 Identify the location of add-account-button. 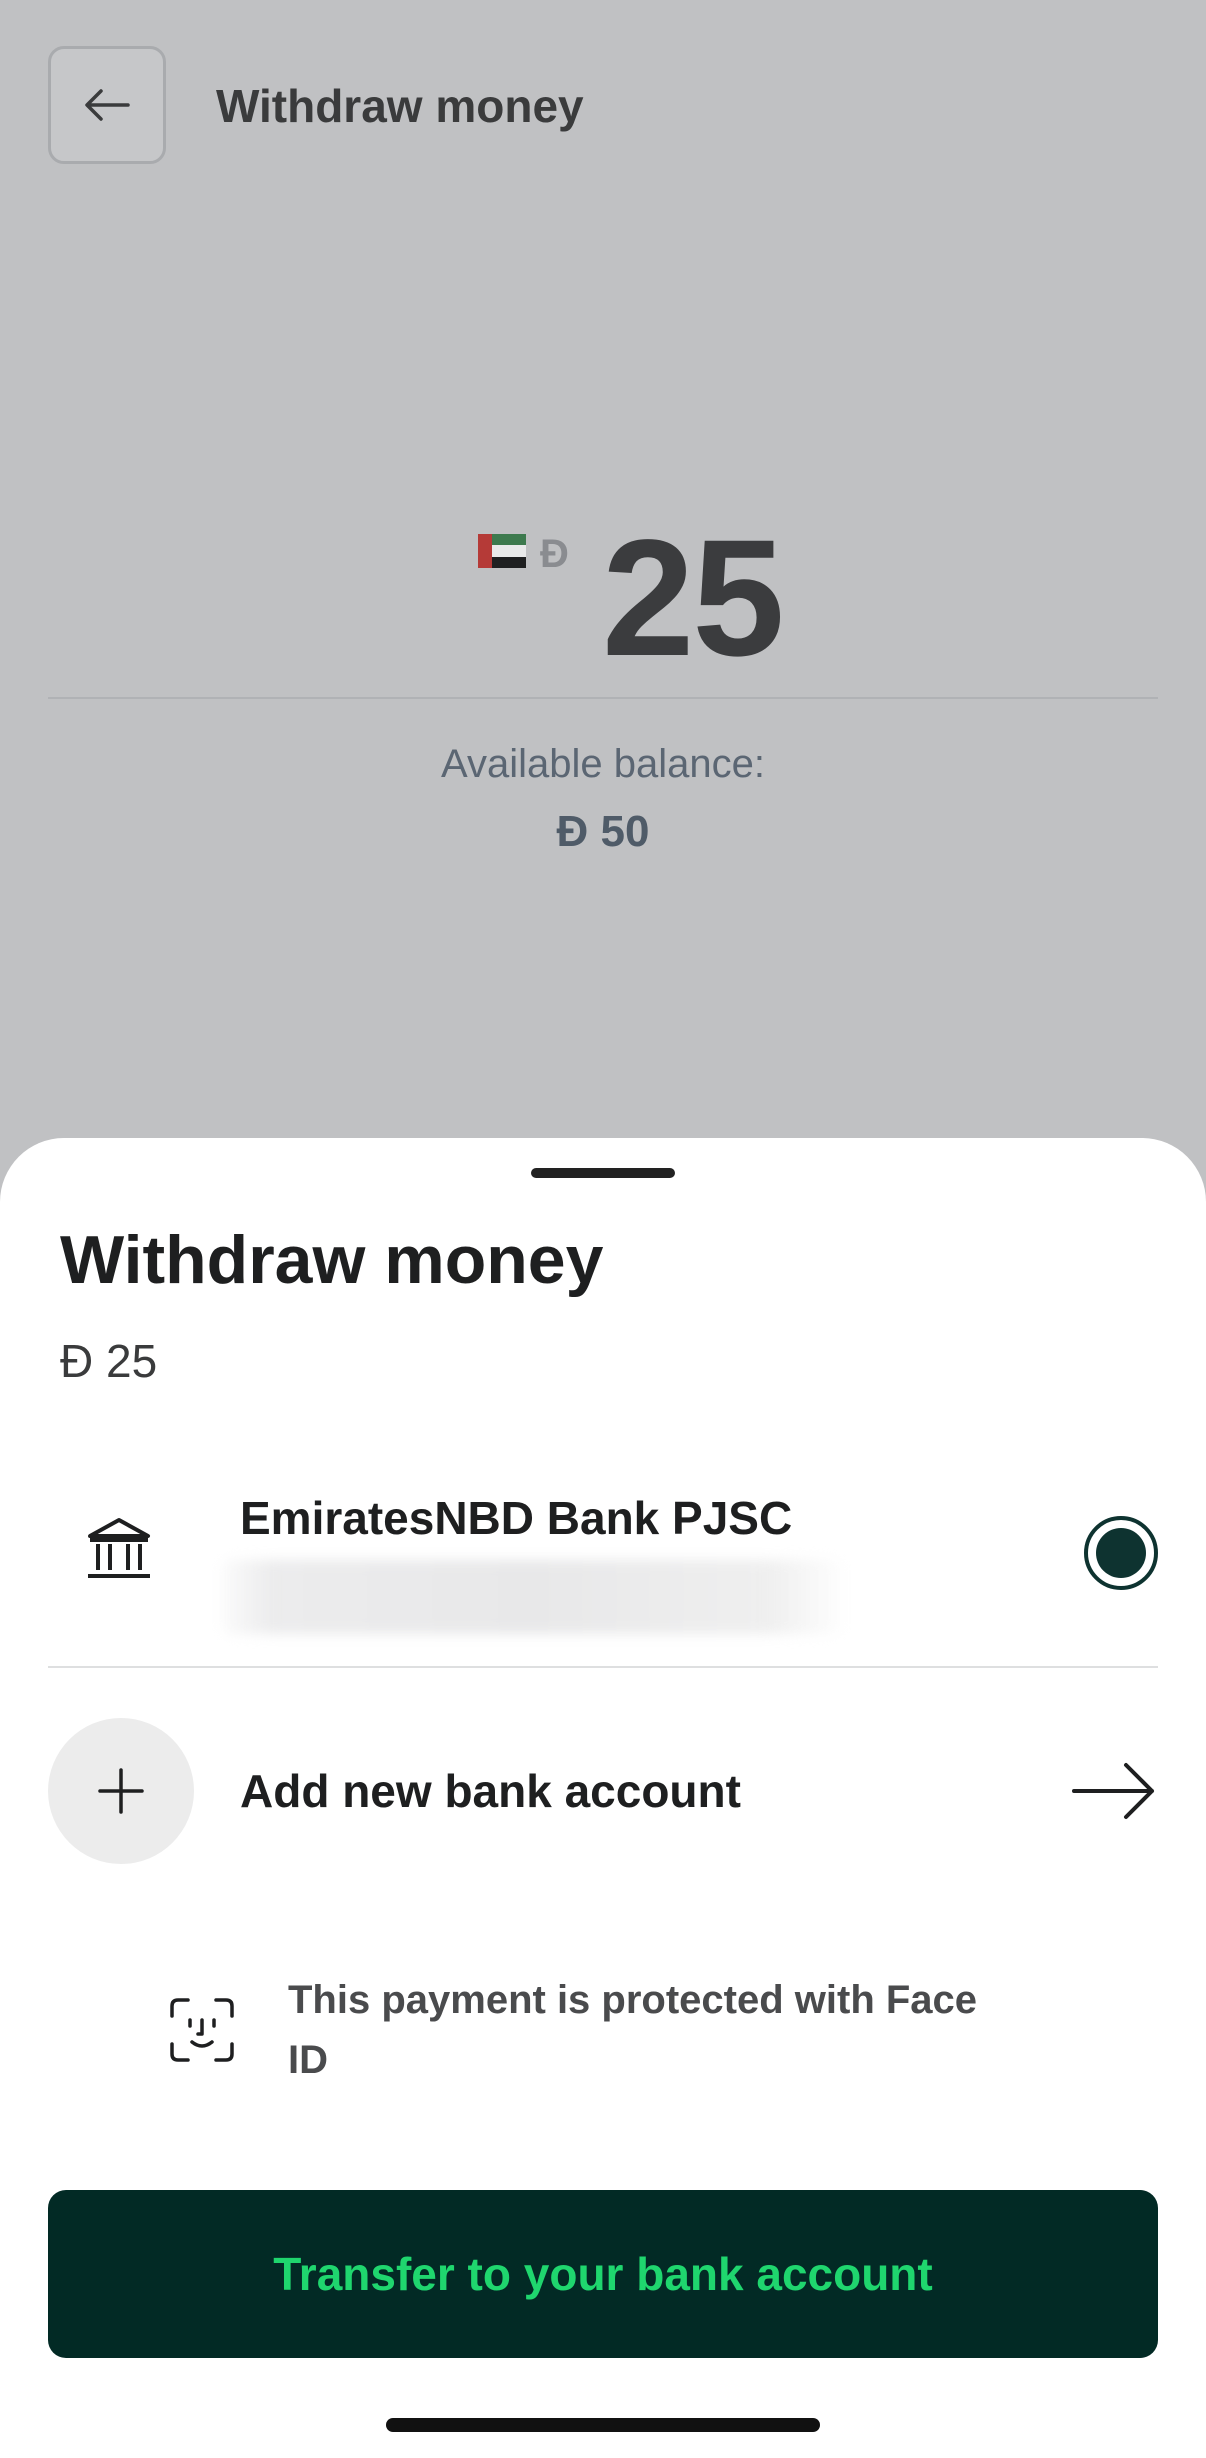
(121, 1791).